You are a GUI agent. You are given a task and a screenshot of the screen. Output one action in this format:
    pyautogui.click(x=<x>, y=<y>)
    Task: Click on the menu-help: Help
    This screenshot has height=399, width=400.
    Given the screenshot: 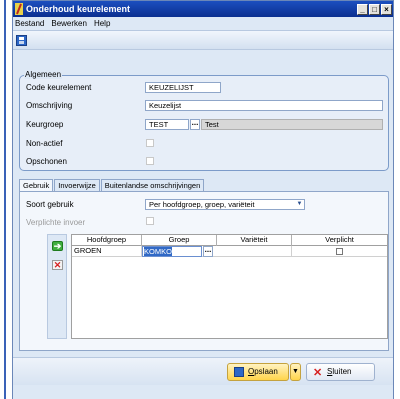 What is the action you would take?
    pyautogui.click(x=102, y=23)
    